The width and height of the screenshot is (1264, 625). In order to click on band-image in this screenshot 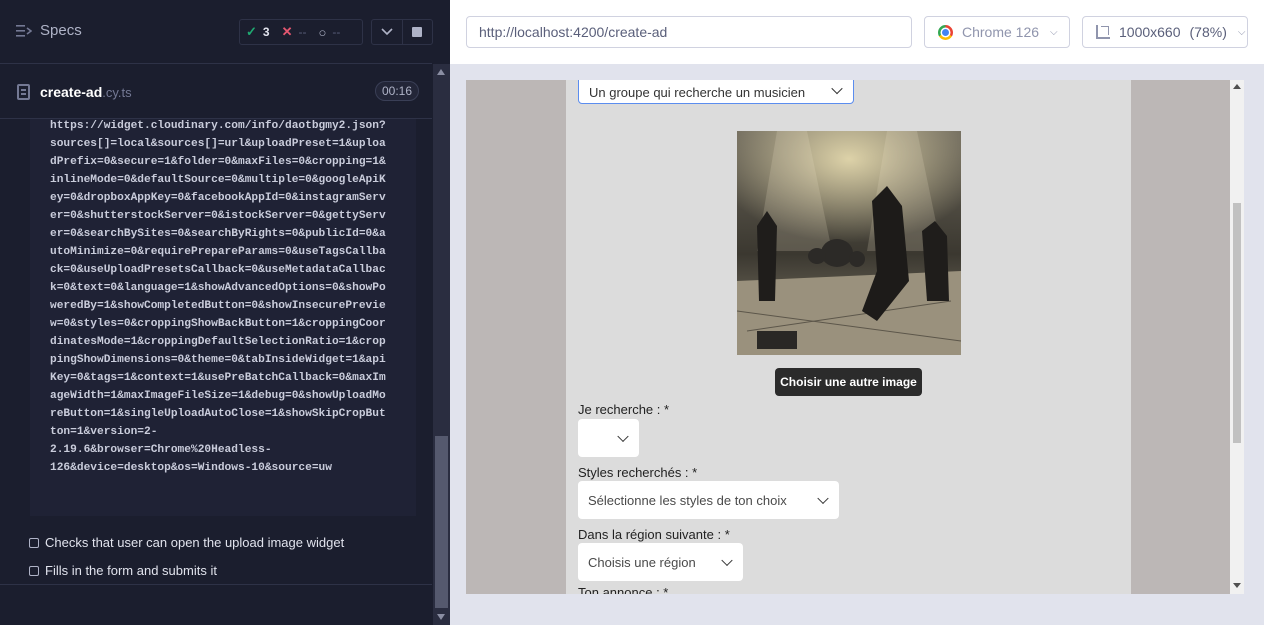, I will do `click(849, 243)`.